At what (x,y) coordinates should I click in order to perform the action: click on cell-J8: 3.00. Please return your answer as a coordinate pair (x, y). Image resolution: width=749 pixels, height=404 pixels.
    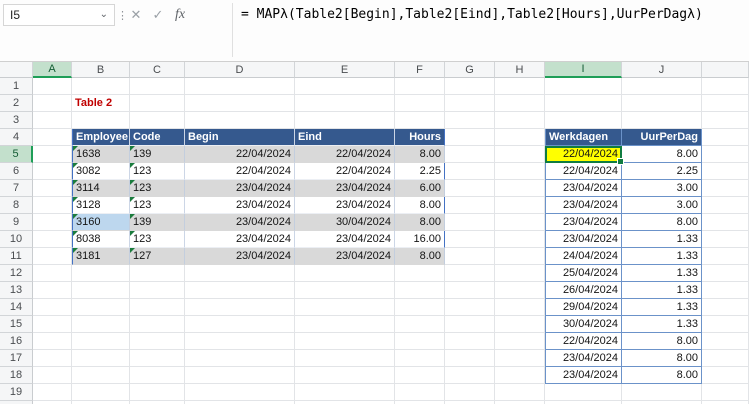
    Looking at the image, I should click on (662, 205).